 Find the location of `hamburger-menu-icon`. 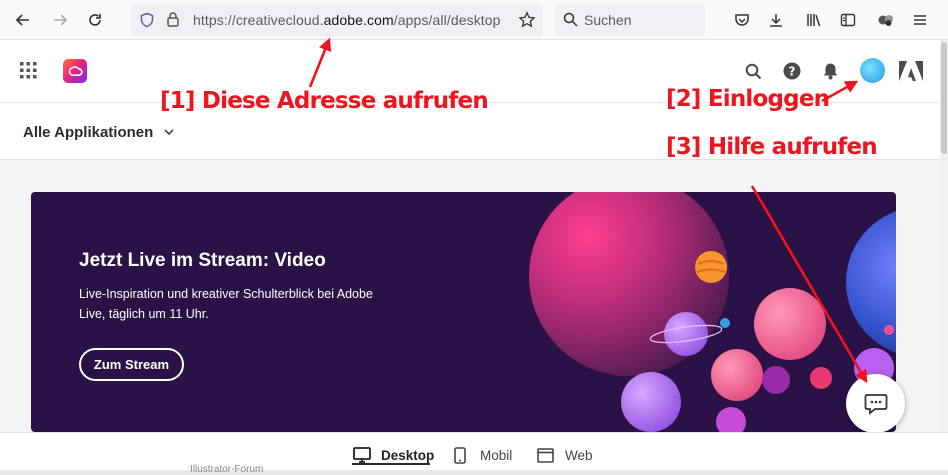

hamburger-menu-icon is located at coordinates (920, 20).